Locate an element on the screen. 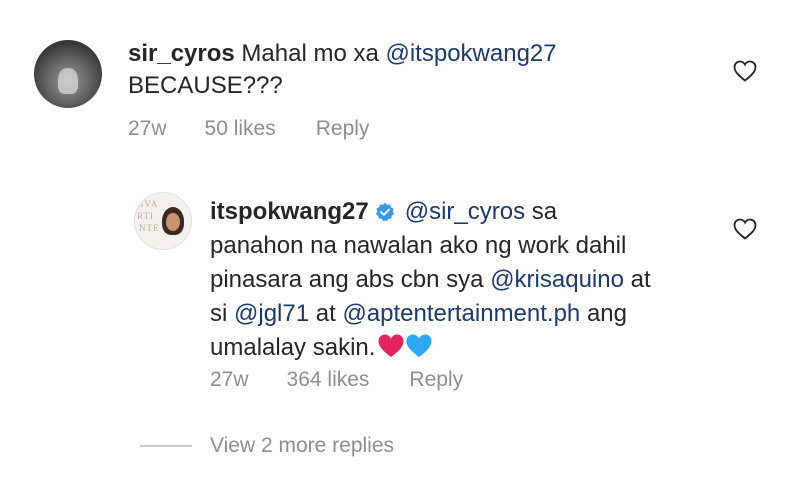 Image resolution: width=800 pixels, height=480 pixels. comment-text-before: Mahal mo xa is located at coordinates (313, 53).